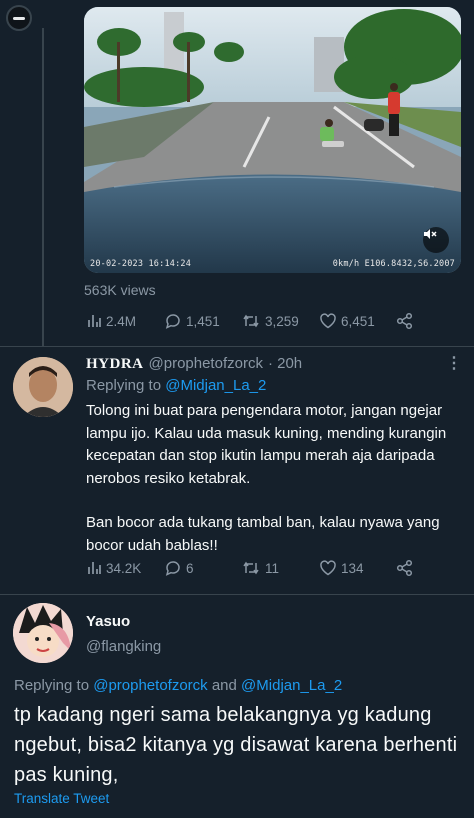 The image size is (474, 818). What do you see at coordinates (393, 264) in the screenshot?
I see `video-gps: 0km/h E106.8432,S6.2007` at bounding box center [393, 264].